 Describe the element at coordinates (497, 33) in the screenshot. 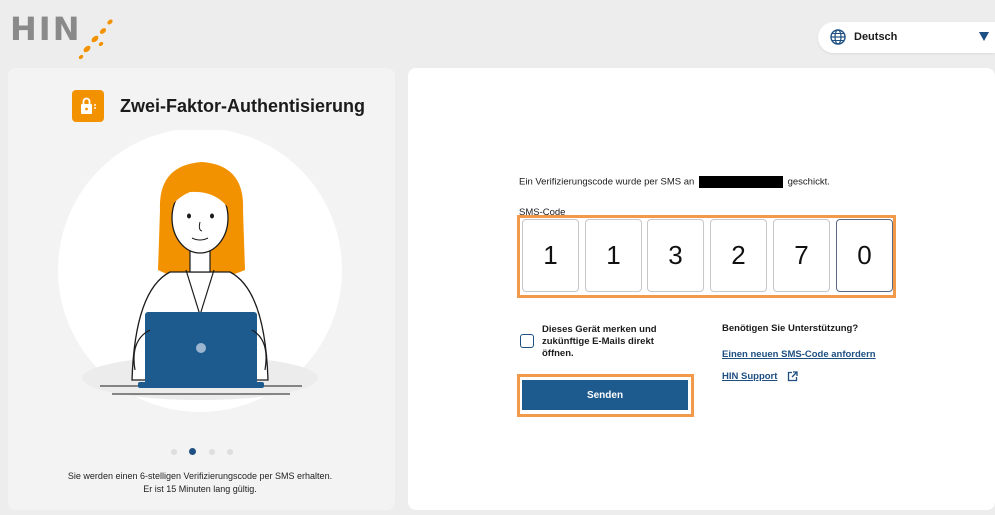

I see `top-bar: HIN Deutsch` at that location.